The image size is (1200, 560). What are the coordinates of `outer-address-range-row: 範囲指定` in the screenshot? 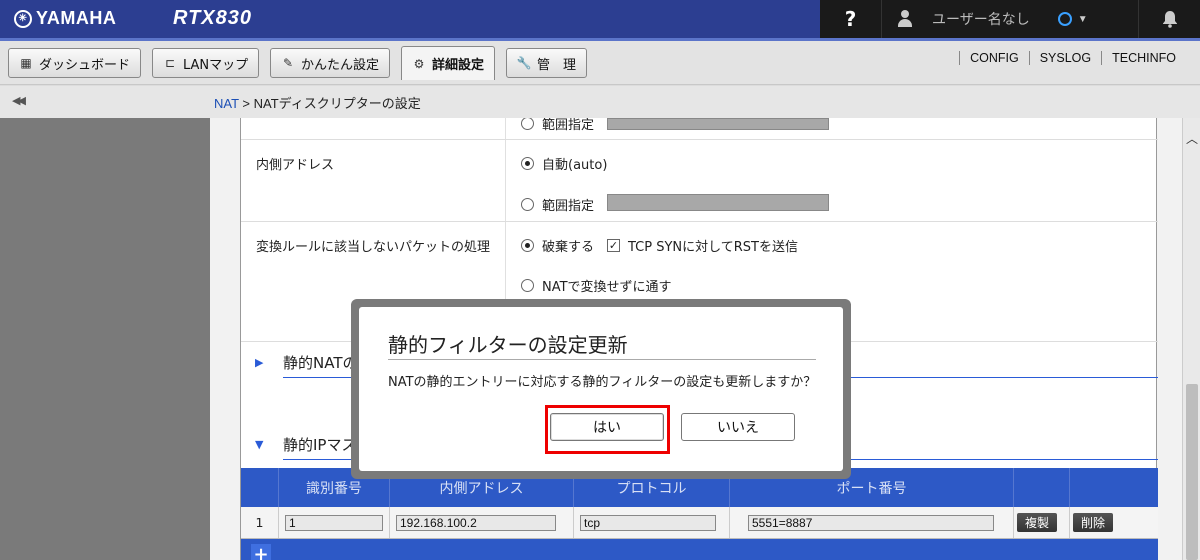 It's located at (699, 129).